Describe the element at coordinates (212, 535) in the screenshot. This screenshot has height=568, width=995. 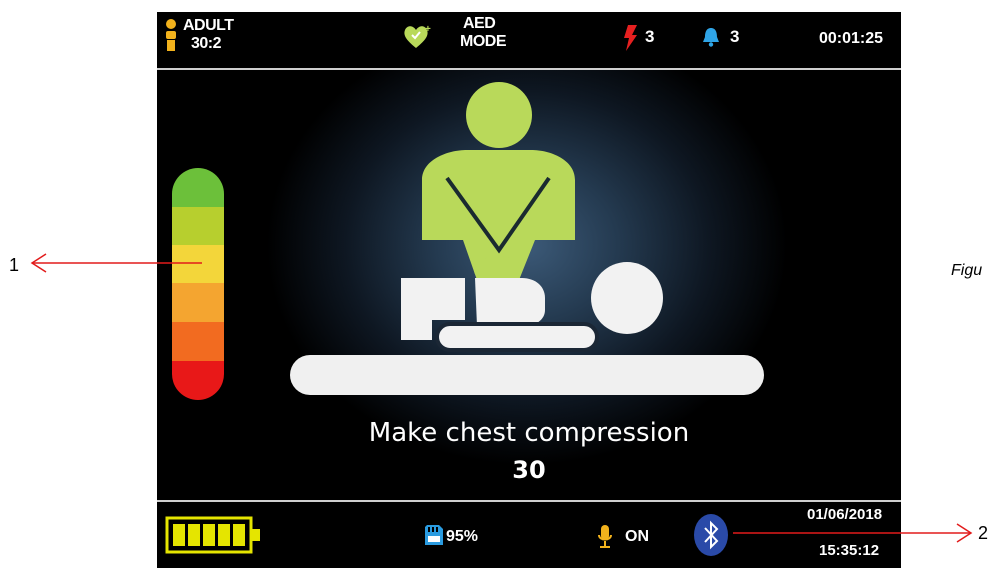
I see `battery-icon` at that location.